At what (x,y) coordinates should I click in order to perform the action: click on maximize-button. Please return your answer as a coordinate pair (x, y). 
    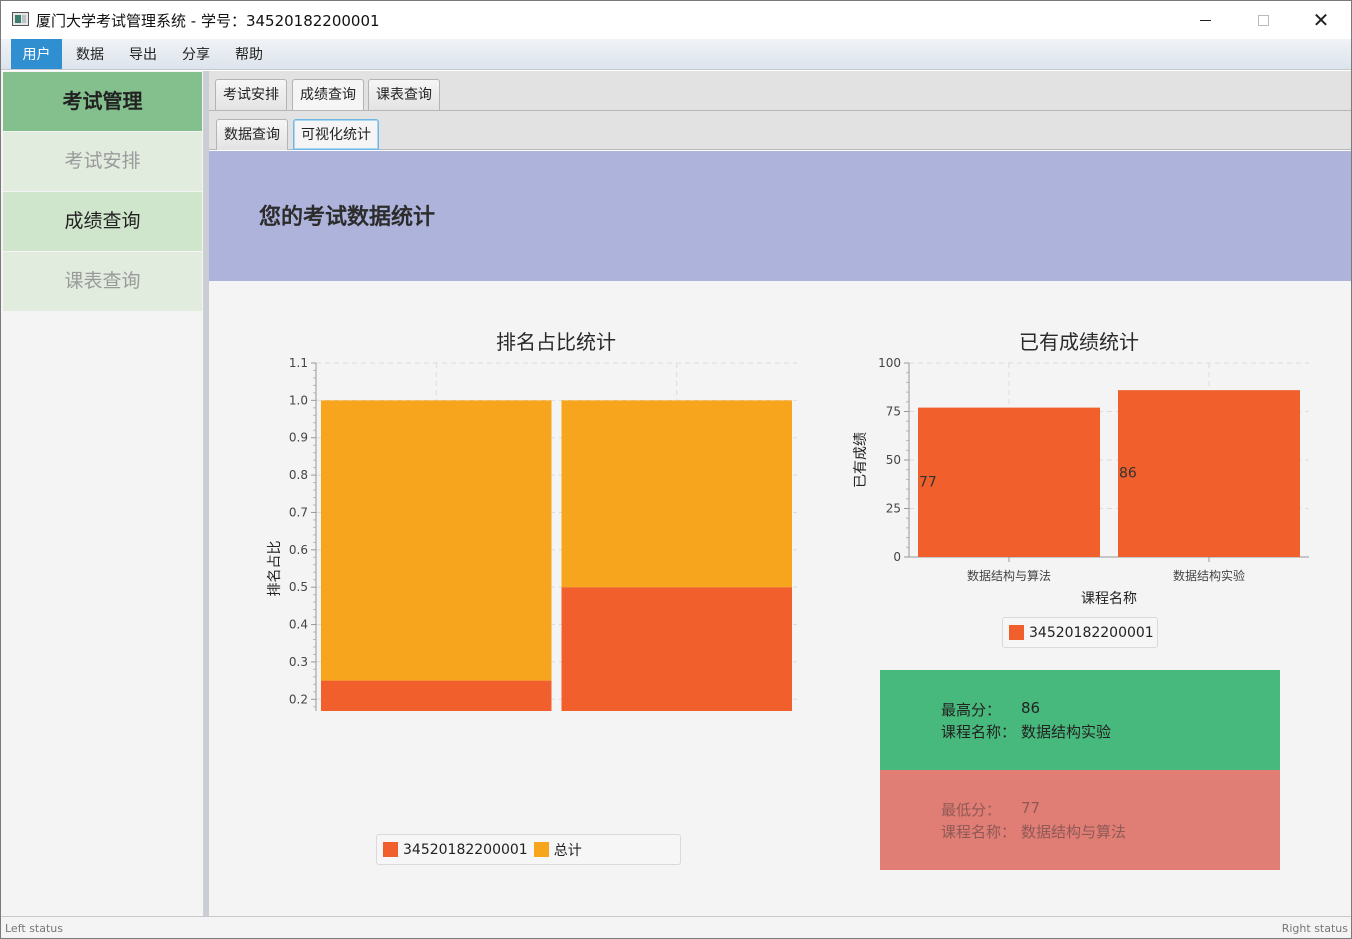
    Looking at the image, I should click on (1263, 20).